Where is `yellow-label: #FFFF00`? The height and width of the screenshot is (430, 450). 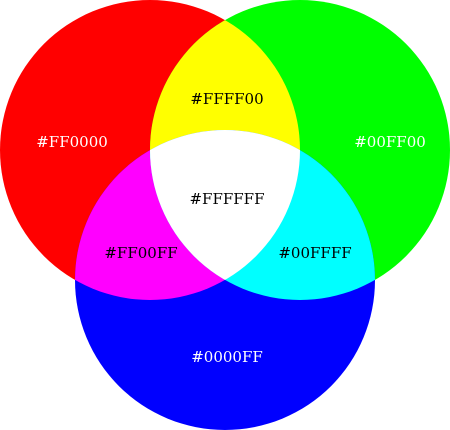 yellow-label: #FFFF00 is located at coordinates (226, 99).